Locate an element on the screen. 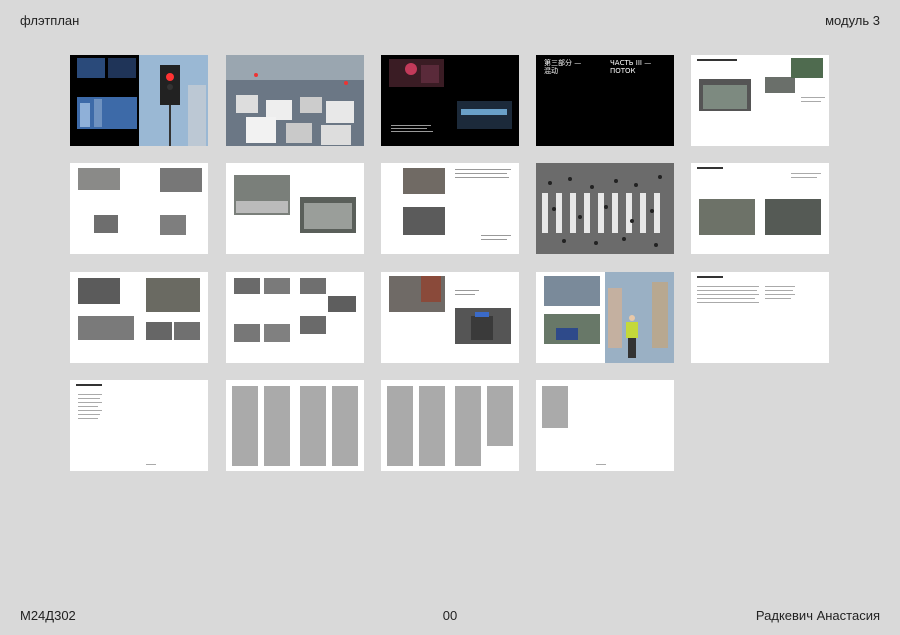 This screenshot has height=635, width=900. part-title-zh-1: 第三部分 — is located at coordinates (562, 62).